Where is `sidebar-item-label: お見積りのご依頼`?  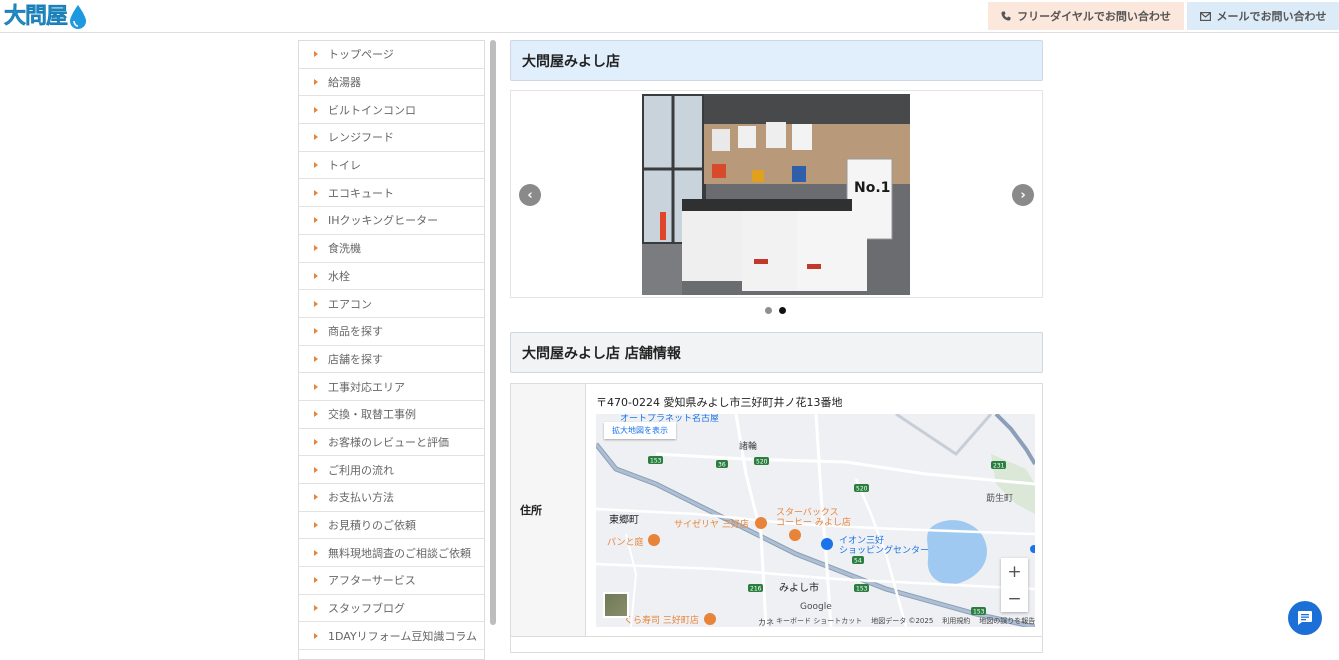
sidebar-item-label: お見積りのご依頼 is located at coordinates (372, 526).